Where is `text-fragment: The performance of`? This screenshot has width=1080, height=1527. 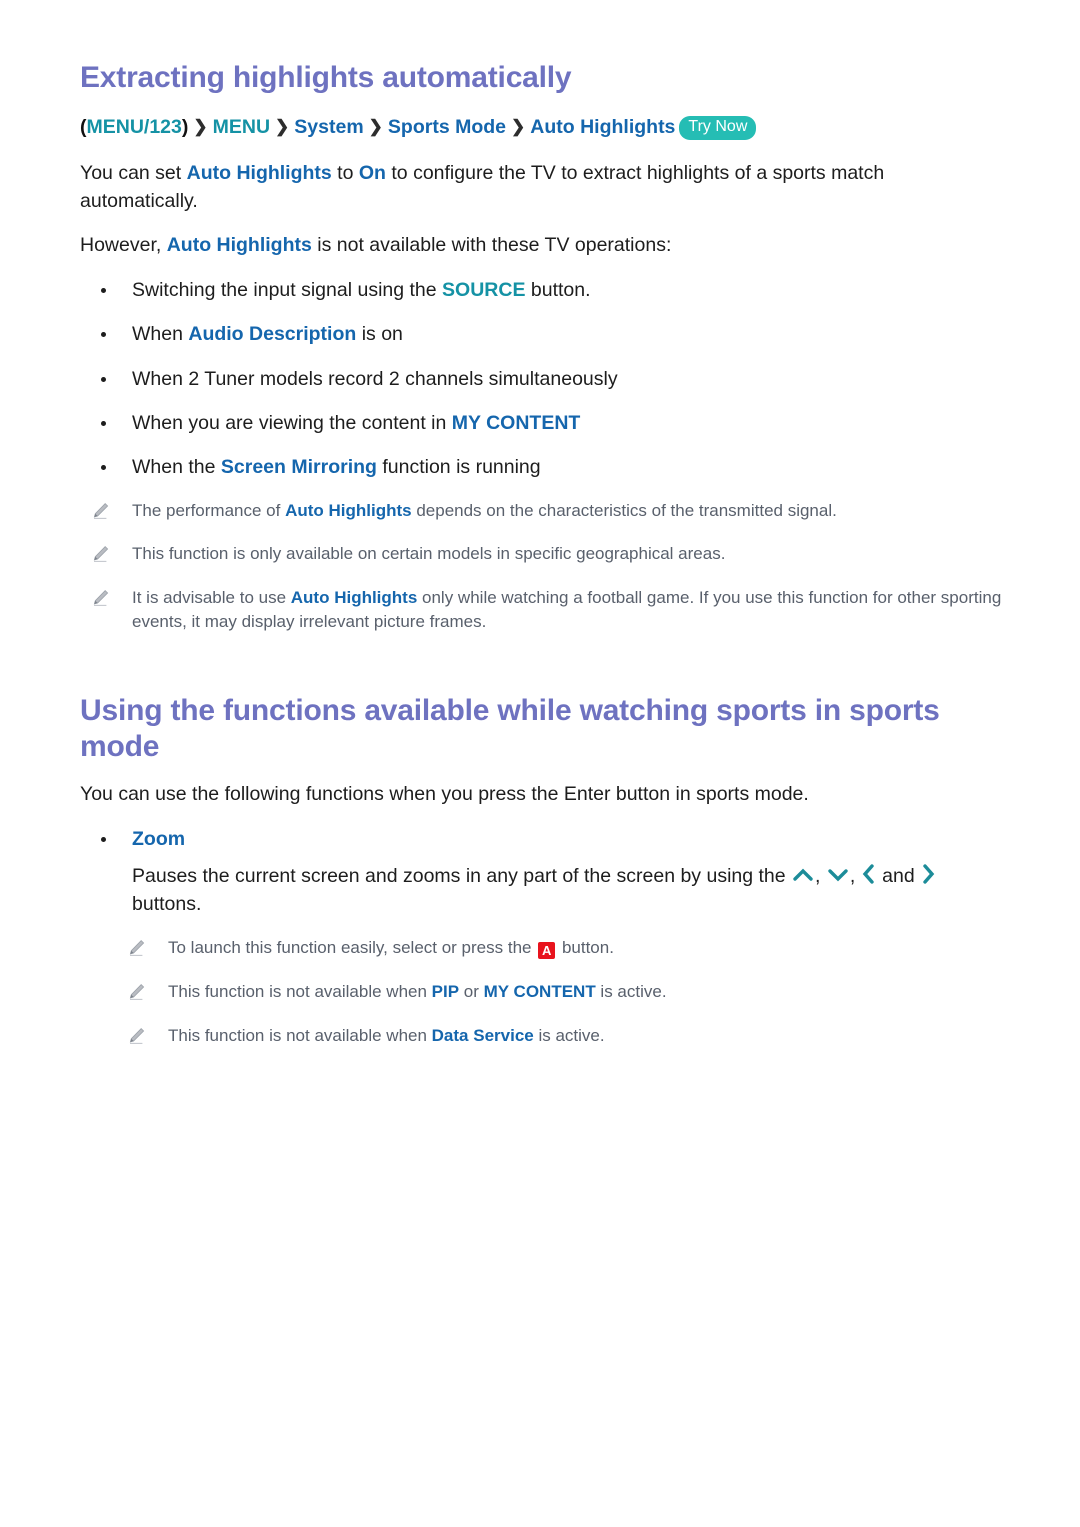 text-fragment: The performance of is located at coordinates (209, 510).